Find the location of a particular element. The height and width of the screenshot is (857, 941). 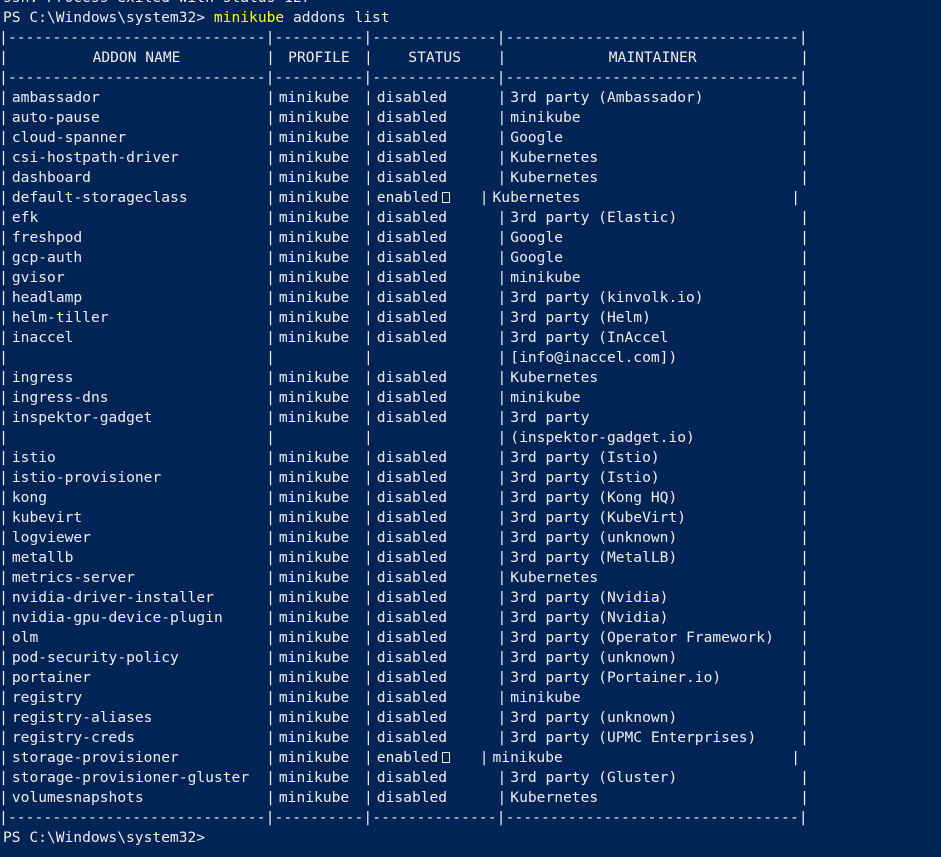

header-status: STATUS is located at coordinates (434, 57).